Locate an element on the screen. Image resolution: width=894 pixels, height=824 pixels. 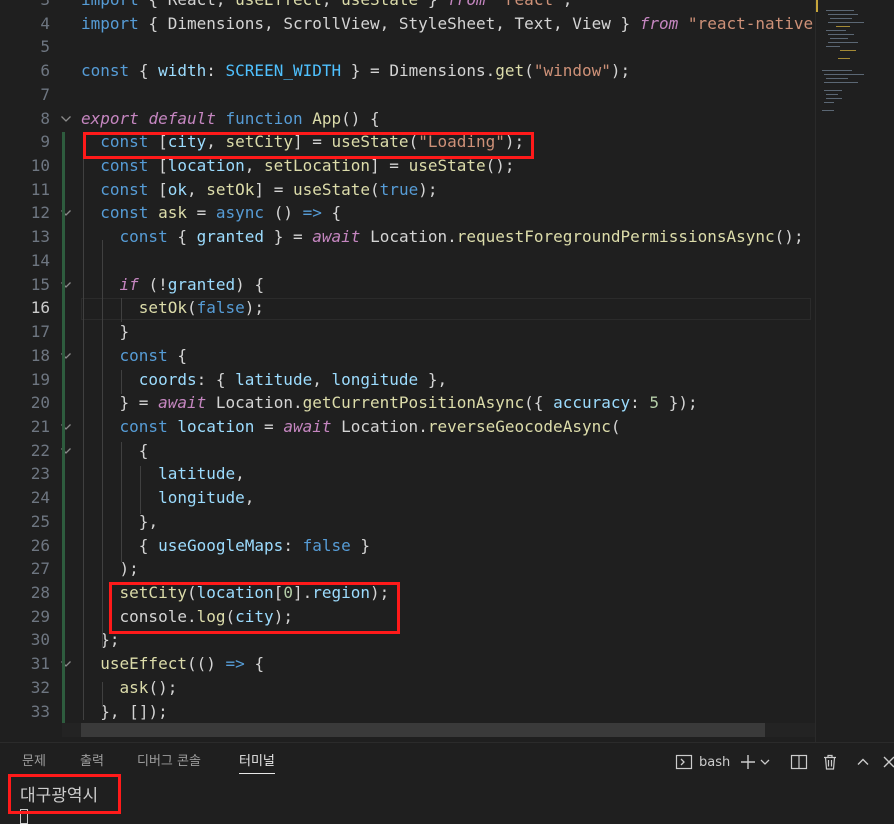
code-line-16: setOk(false); is located at coordinates (172, 308).